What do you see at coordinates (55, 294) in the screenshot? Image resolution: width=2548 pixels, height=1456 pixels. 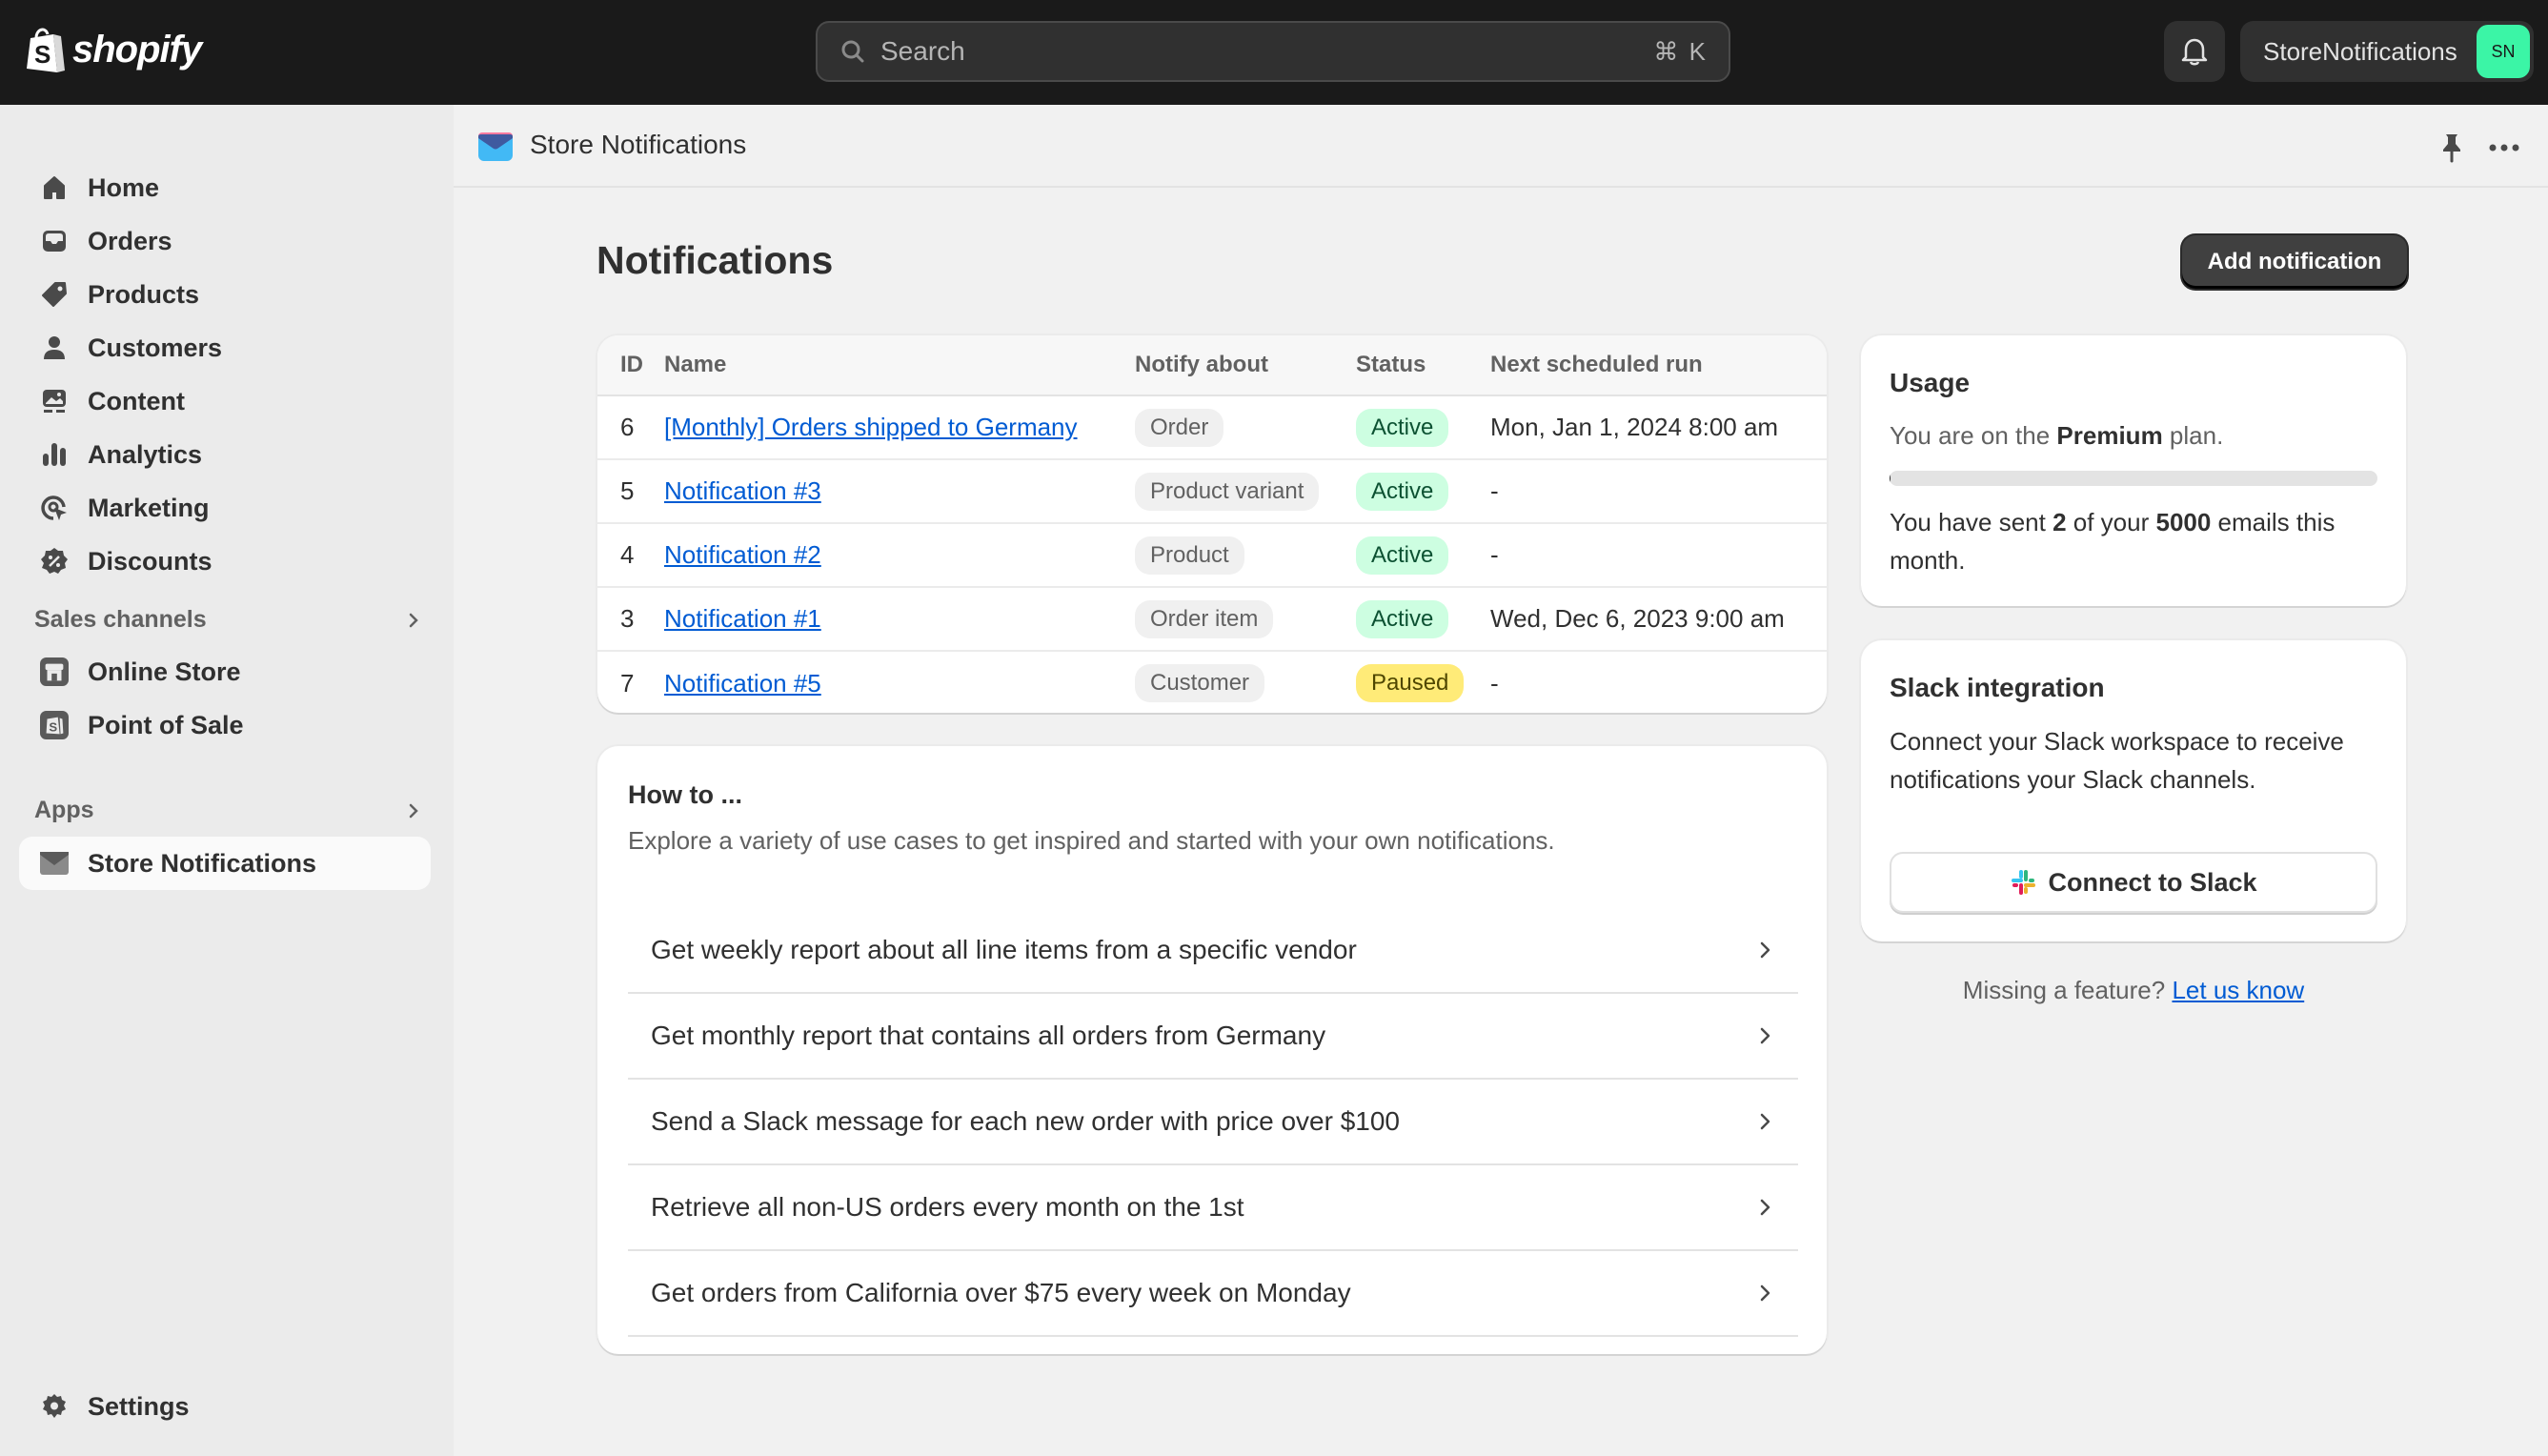 I see `tag-icon` at bounding box center [55, 294].